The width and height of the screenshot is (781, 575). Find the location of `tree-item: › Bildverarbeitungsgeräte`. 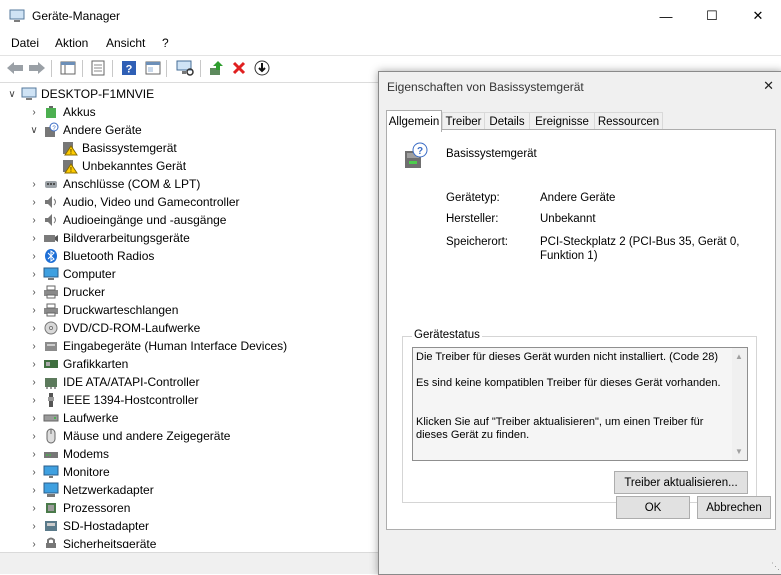

tree-item: › Bildverarbeitungsgeräte is located at coordinates (108, 238).